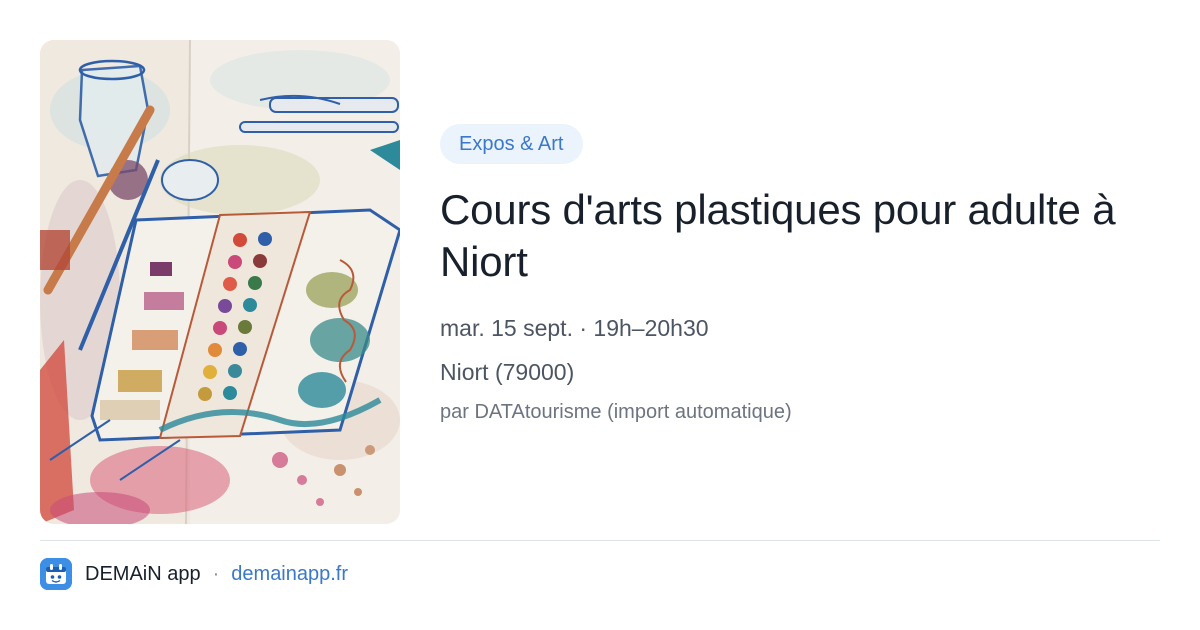 The width and height of the screenshot is (1200, 630). I want to click on app-name: DEMAiN app, so click(143, 573).